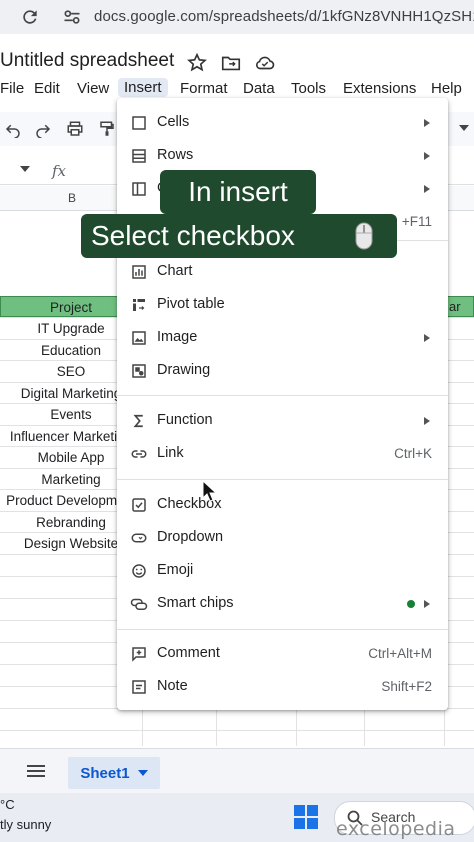  Describe the element at coordinates (7, 804) in the screenshot. I see `weather-temp: °C` at that location.